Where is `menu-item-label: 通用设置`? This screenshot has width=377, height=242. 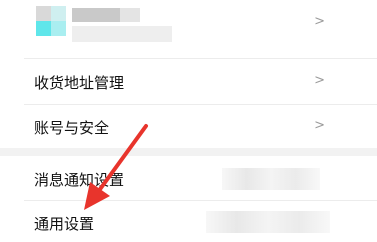 menu-item-label: 通用设置 is located at coordinates (64, 224).